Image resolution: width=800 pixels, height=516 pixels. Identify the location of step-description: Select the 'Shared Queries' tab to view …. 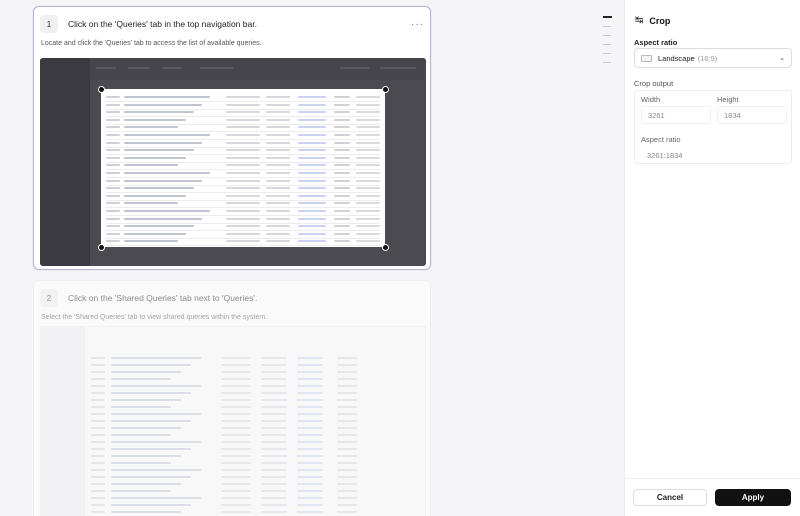
(154, 317).